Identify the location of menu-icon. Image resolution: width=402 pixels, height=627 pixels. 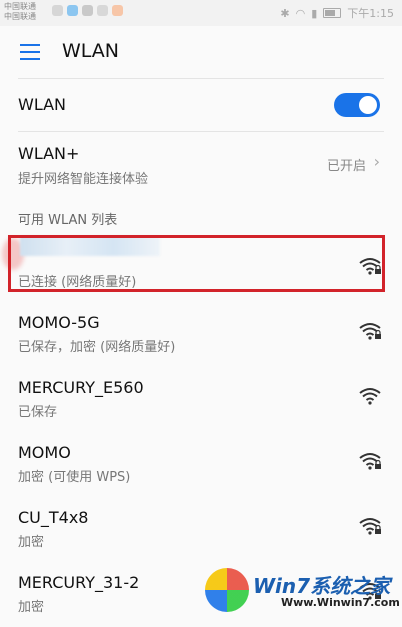
(30, 52).